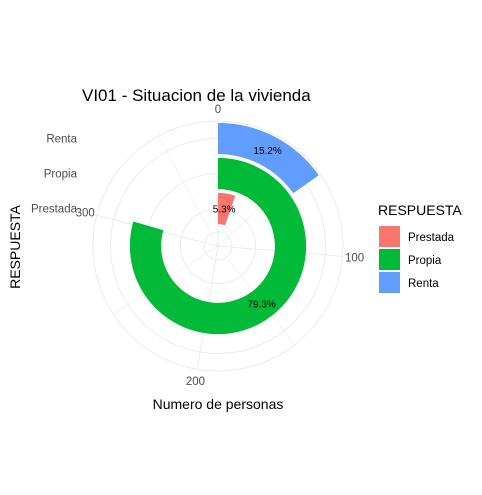  Describe the element at coordinates (431, 238) in the screenshot. I see `legend-label-prestada: Prestada` at that location.